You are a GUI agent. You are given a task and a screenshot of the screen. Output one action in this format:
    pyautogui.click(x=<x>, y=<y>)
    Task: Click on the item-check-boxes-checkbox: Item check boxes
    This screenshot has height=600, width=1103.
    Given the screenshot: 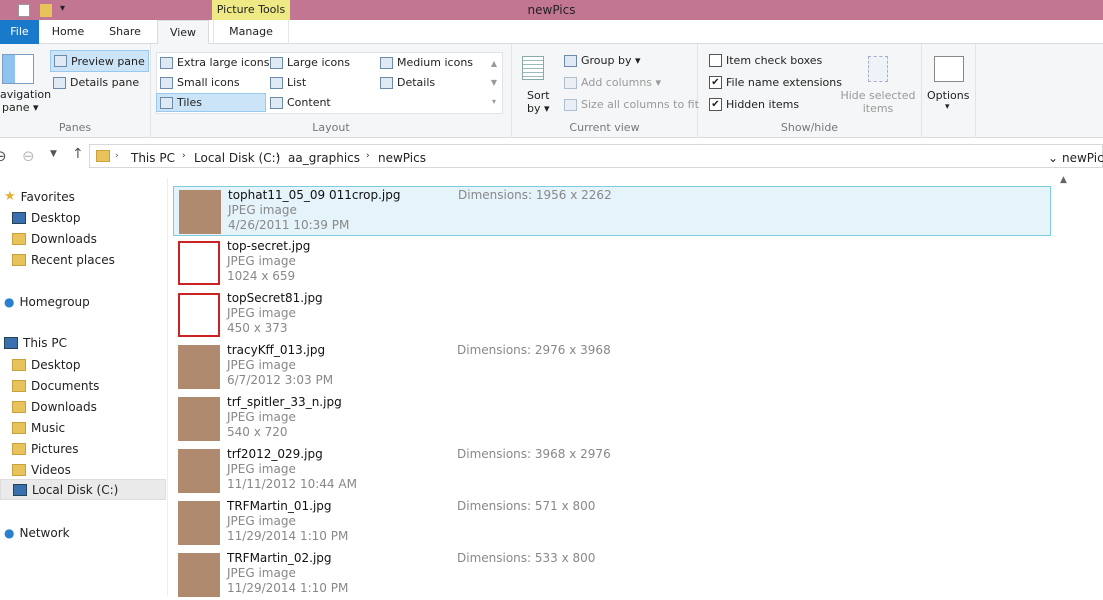 What is the action you would take?
    pyautogui.click(x=765, y=60)
    